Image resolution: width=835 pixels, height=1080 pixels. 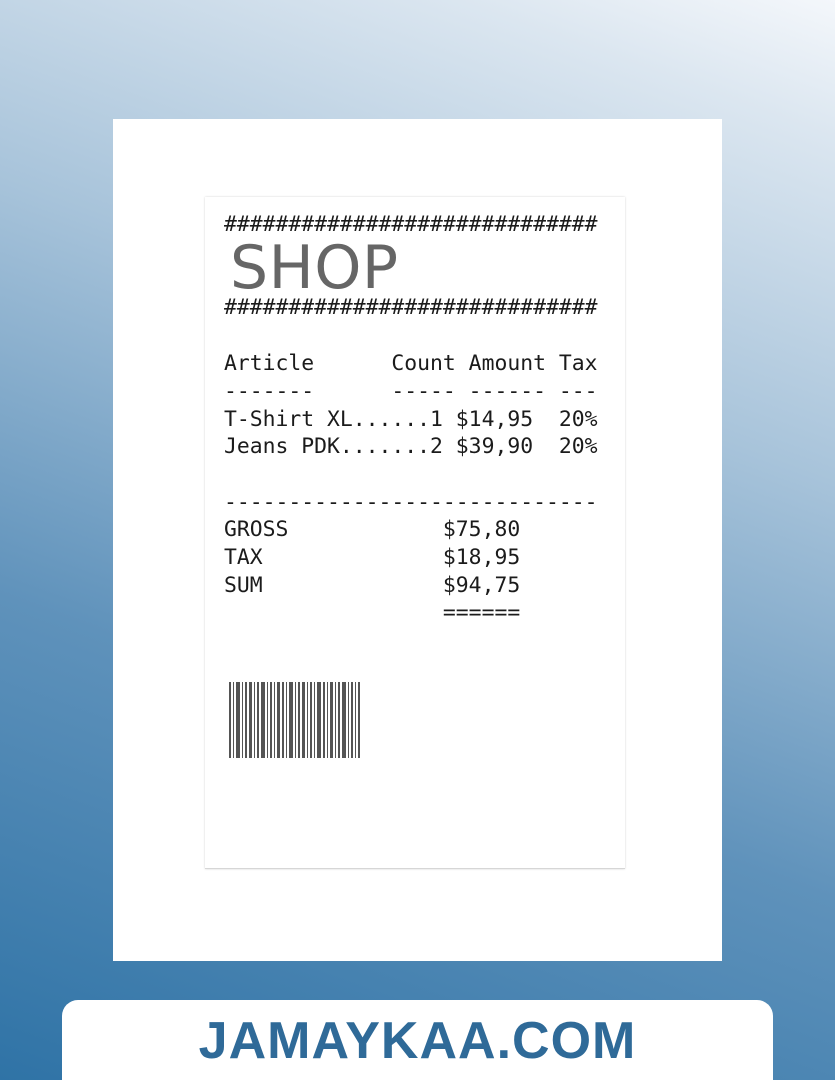 What do you see at coordinates (411, 419) in the screenshot?
I see `line-item: T-Shirt XL......1 $14,95 20%` at bounding box center [411, 419].